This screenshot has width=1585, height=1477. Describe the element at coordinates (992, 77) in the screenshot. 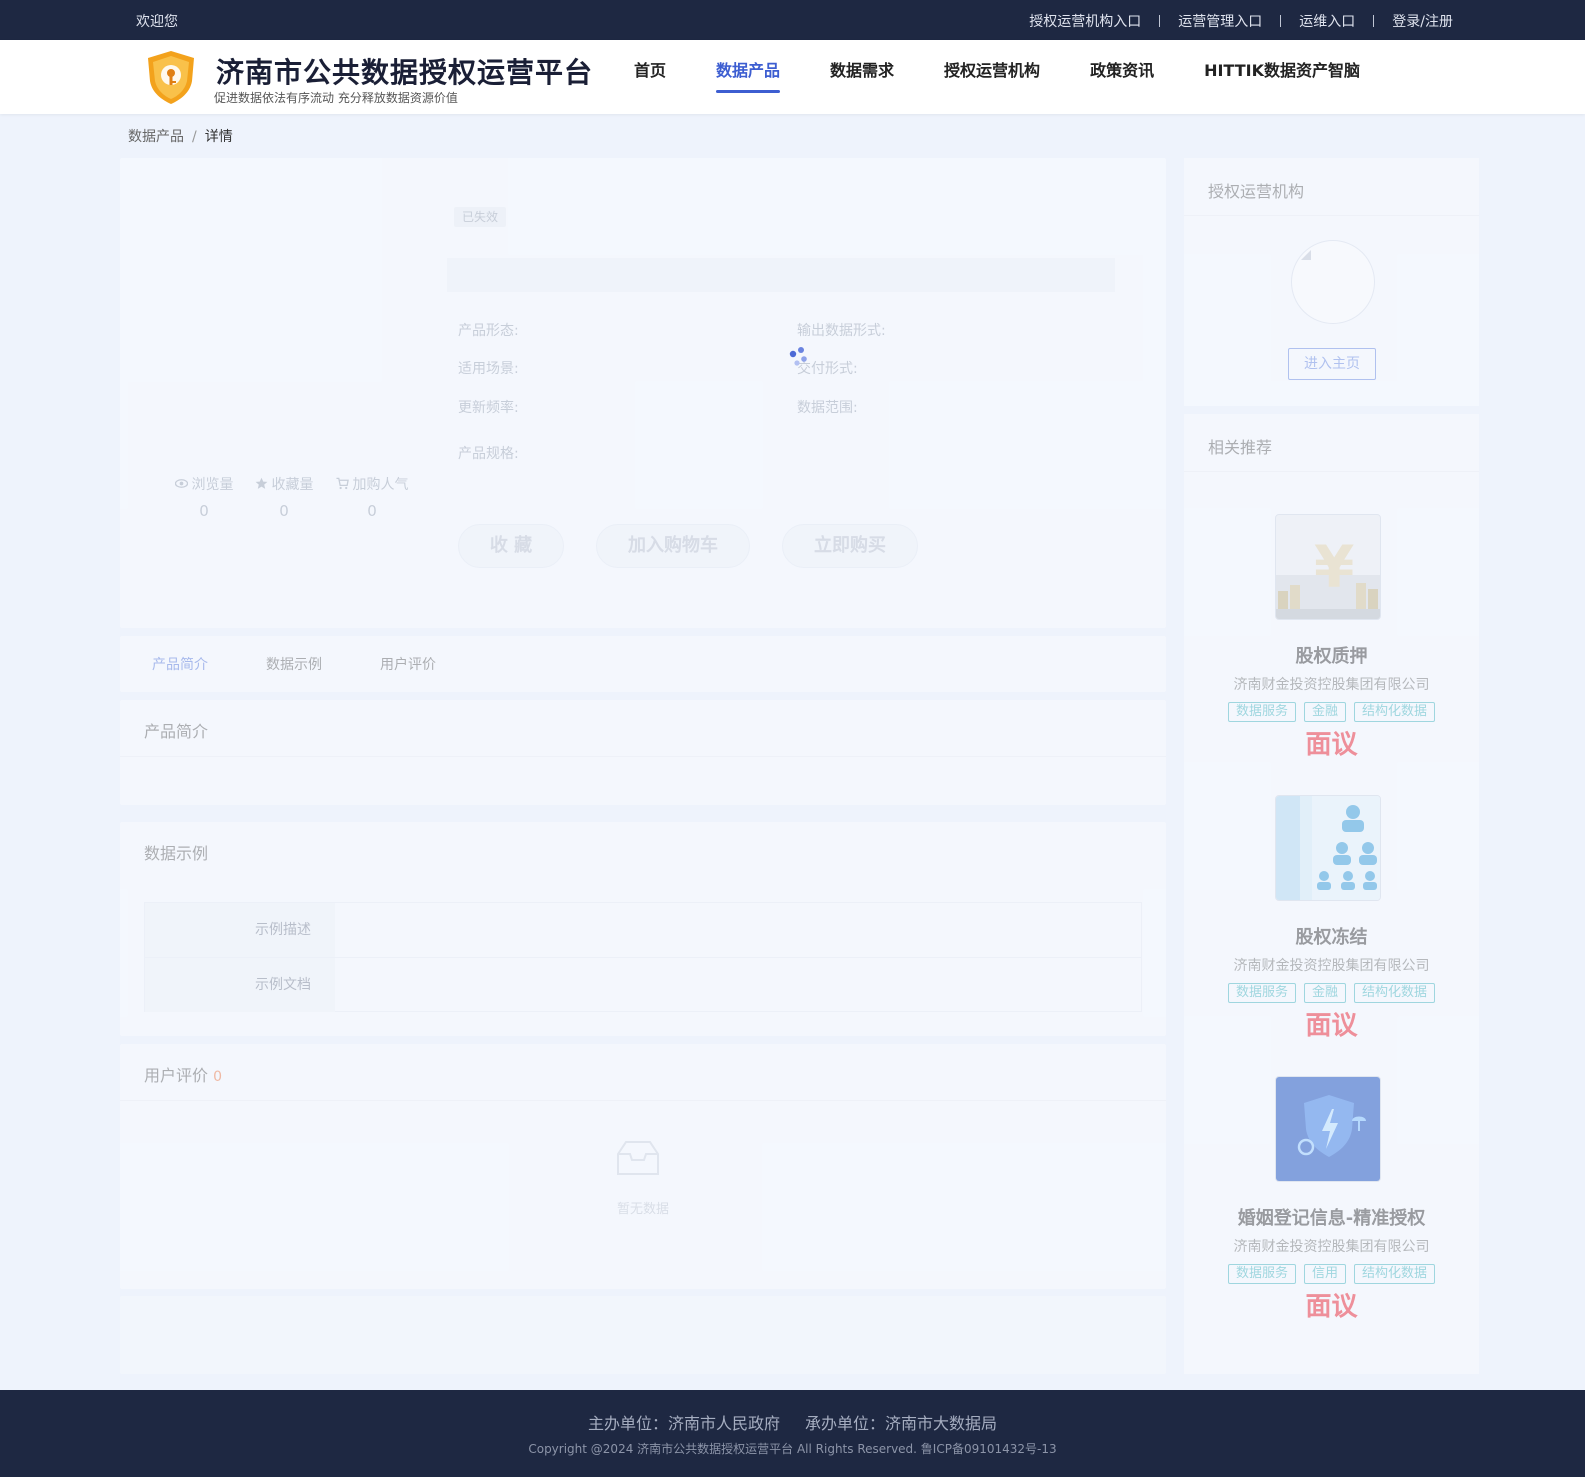

I see `nav-auth-orgs: 授权运营机构` at that location.